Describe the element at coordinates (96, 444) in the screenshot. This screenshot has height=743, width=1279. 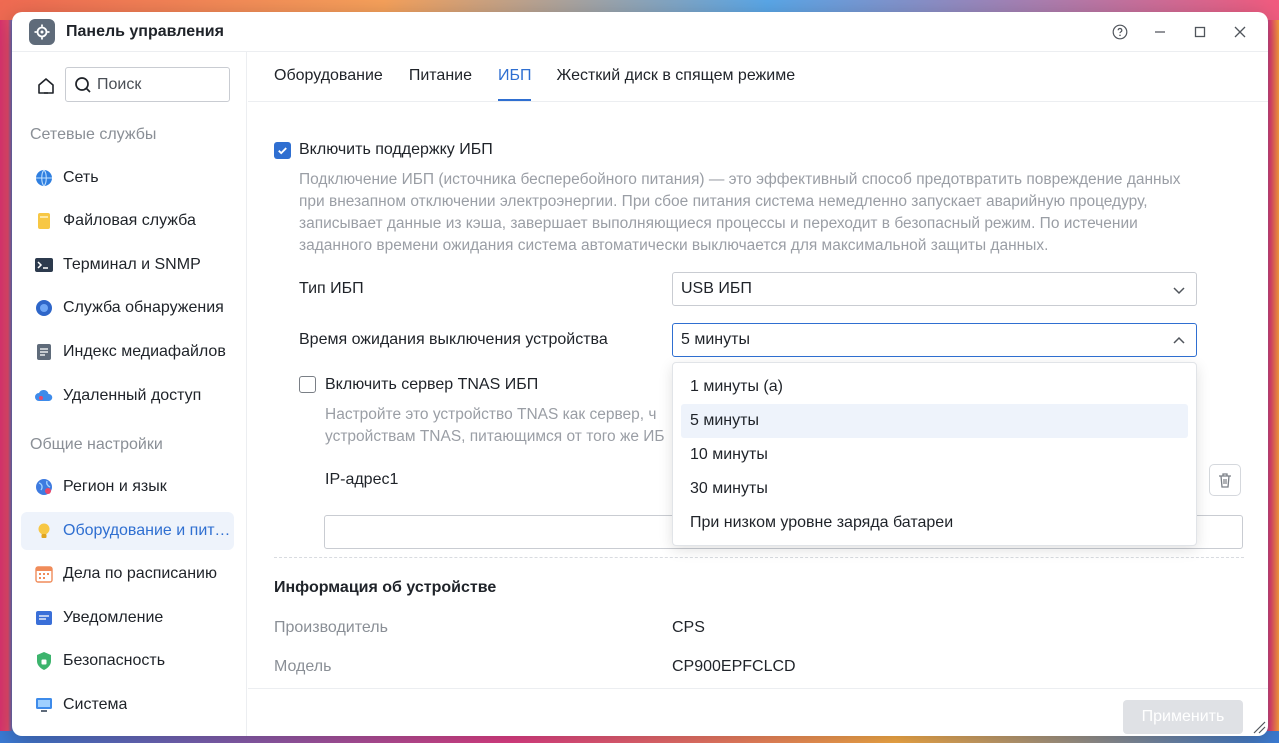
I see `section-title-general: Общие настройки` at that location.